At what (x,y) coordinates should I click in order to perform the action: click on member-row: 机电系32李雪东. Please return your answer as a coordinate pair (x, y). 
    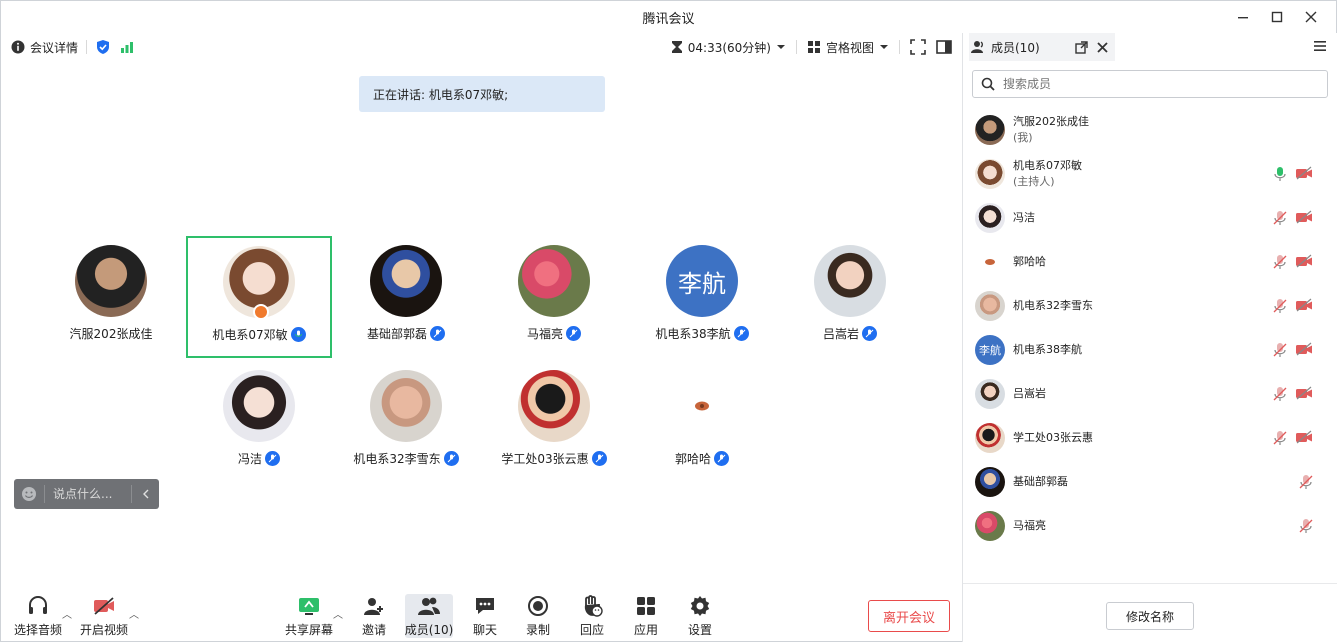
    Looking at the image, I should click on (1151, 306).